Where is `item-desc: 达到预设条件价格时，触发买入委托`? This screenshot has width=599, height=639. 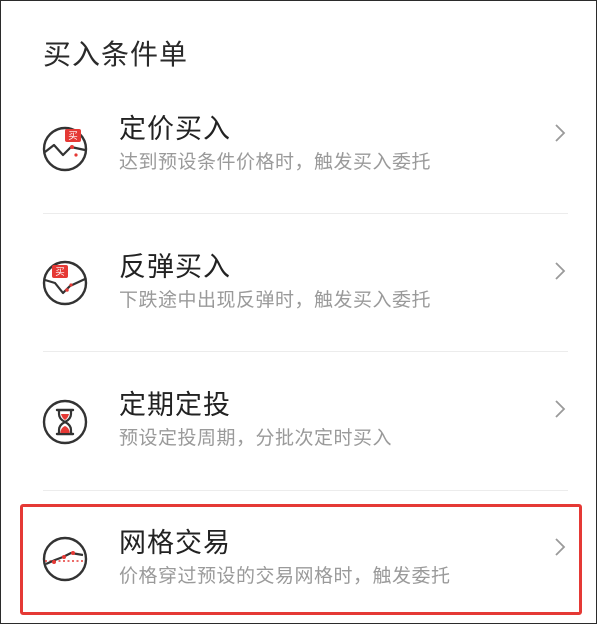 item-desc: 达到预设条件价格时，触发买入委托 is located at coordinates (275, 162).